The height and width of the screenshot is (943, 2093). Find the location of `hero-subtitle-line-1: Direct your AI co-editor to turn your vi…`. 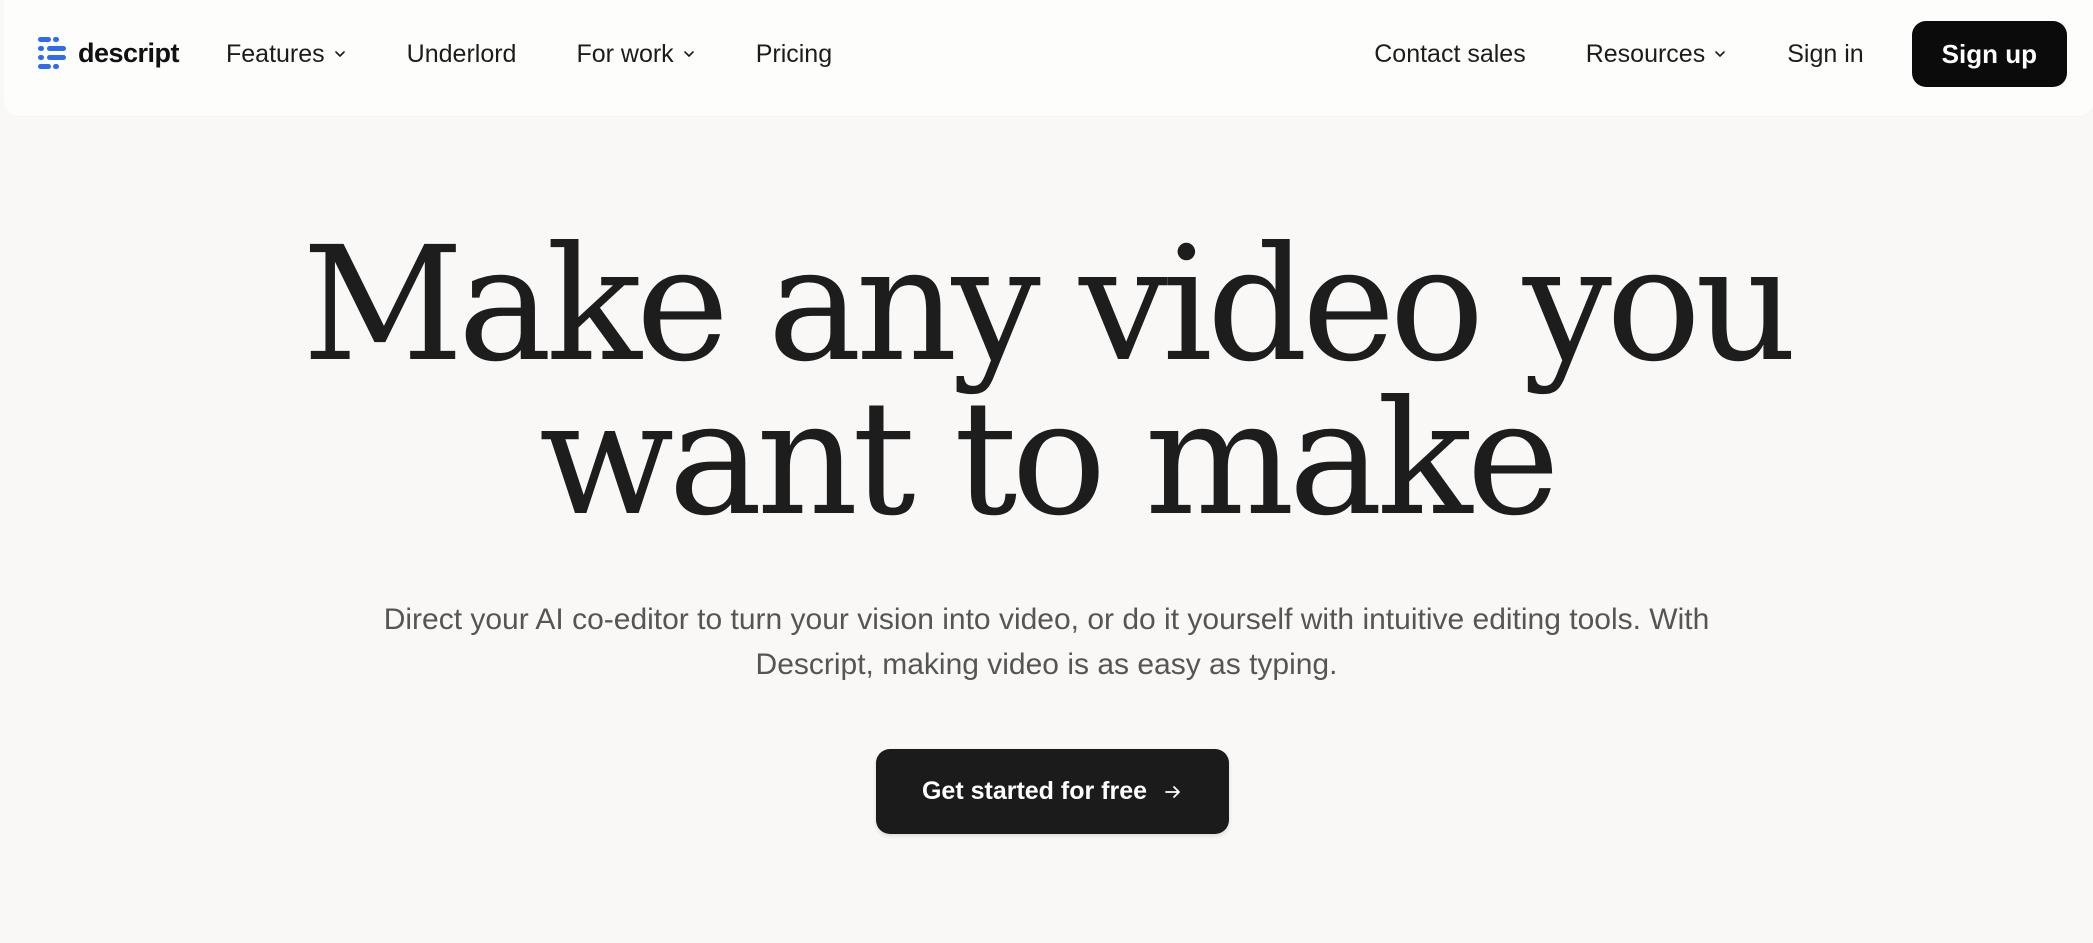

hero-subtitle-line-1: Direct your AI co-editor to turn your vi… is located at coordinates (1046, 619).